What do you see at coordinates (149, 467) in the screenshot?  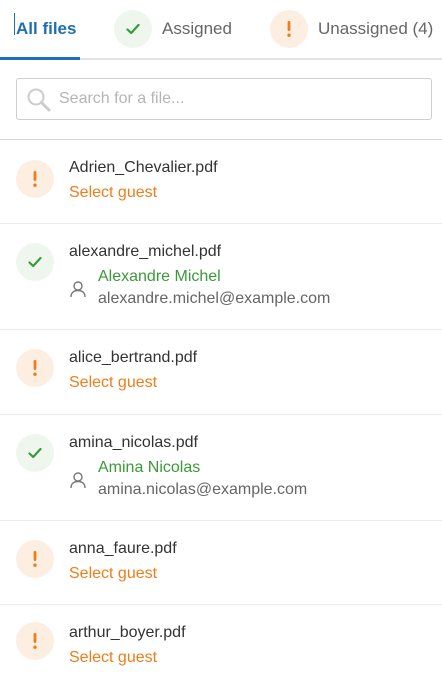 I see `guest-name: Amina Nicolas` at bounding box center [149, 467].